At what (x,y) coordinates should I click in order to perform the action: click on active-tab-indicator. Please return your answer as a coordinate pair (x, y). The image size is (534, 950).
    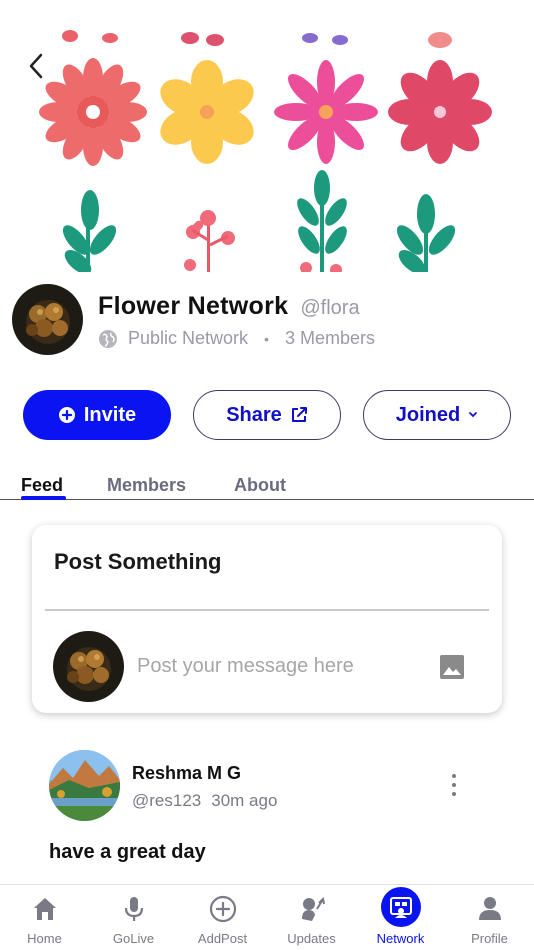
    Looking at the image, I should click on (43, 498).